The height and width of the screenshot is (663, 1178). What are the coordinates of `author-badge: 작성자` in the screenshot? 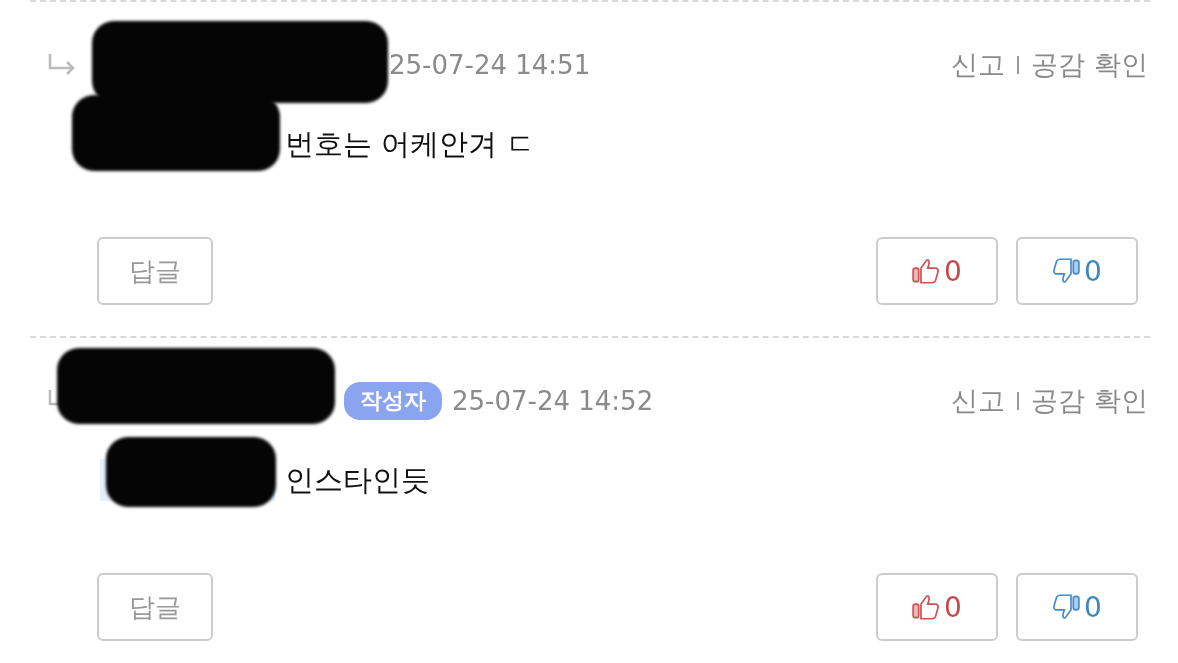 It's located at (393, 401).